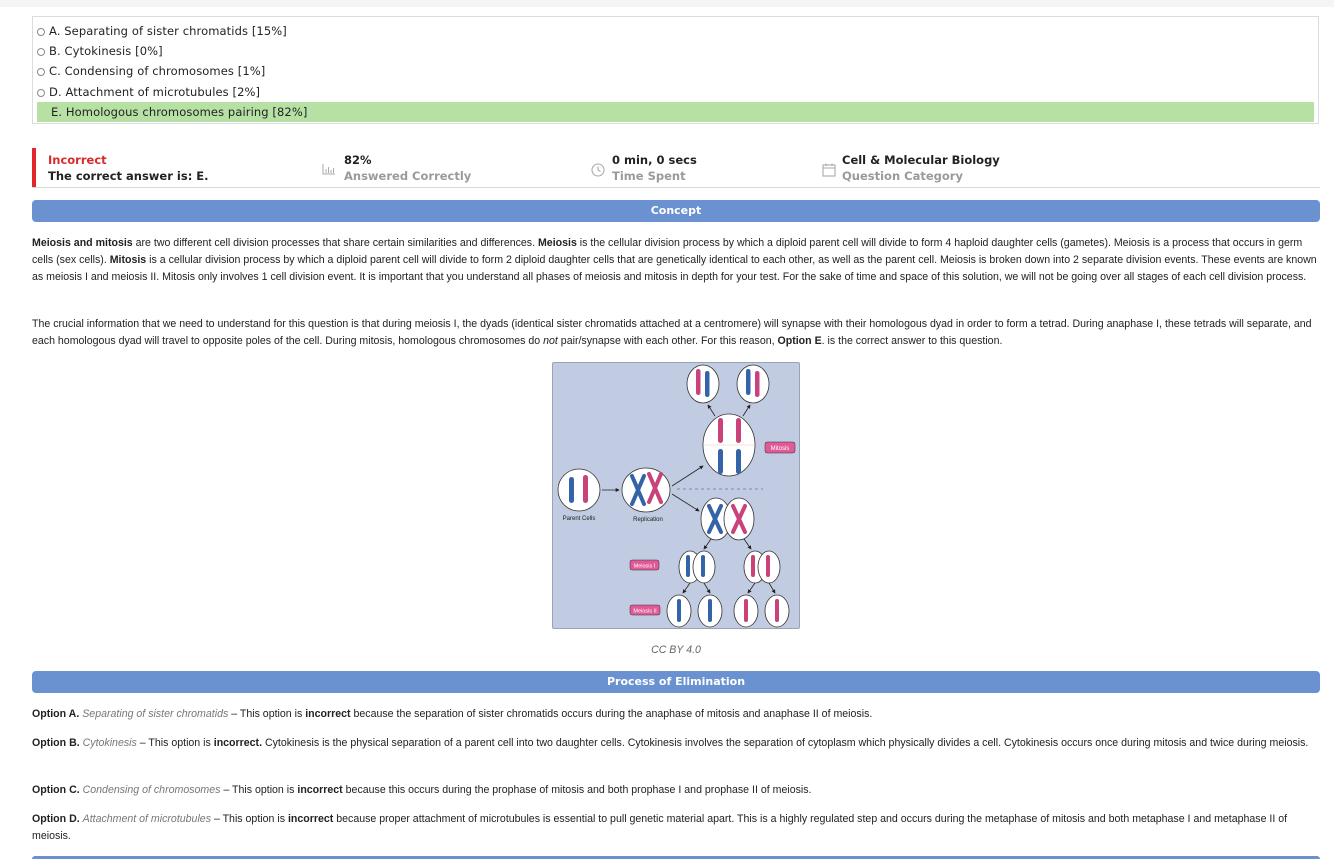 The height and width of the screenshot is (859, 1334). I want to click on emphasis: not, so click(550, 341).